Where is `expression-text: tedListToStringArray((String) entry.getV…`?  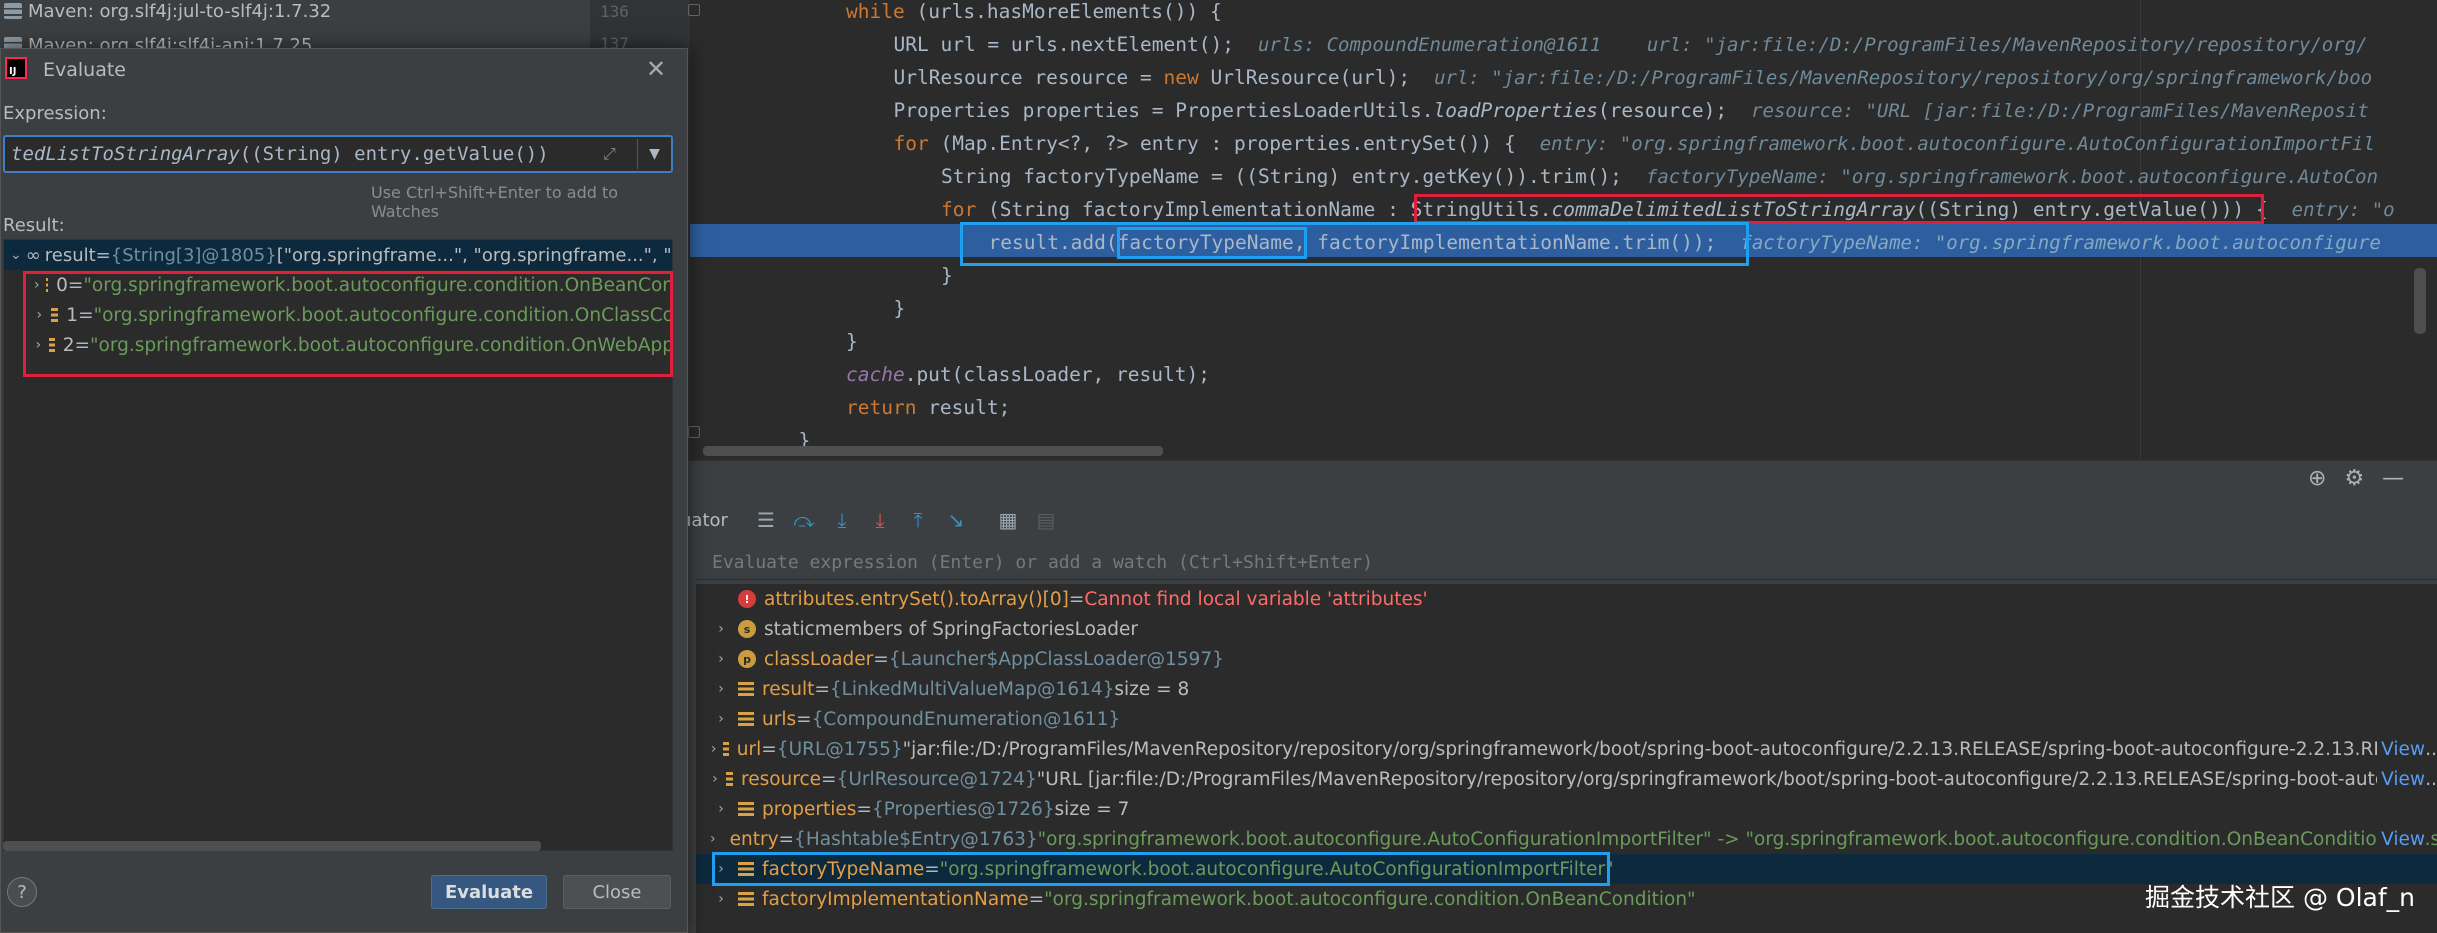 expression-text: tedListToStringArray((String) entry.getV… is located at coordinates (280, 154).